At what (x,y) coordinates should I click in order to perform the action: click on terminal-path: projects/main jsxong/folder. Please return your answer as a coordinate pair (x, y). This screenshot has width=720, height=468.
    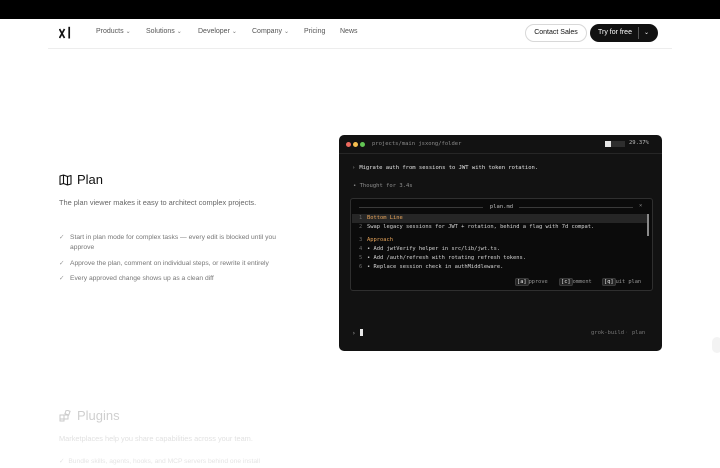
    Looking at the image, I should click on (417, 144).